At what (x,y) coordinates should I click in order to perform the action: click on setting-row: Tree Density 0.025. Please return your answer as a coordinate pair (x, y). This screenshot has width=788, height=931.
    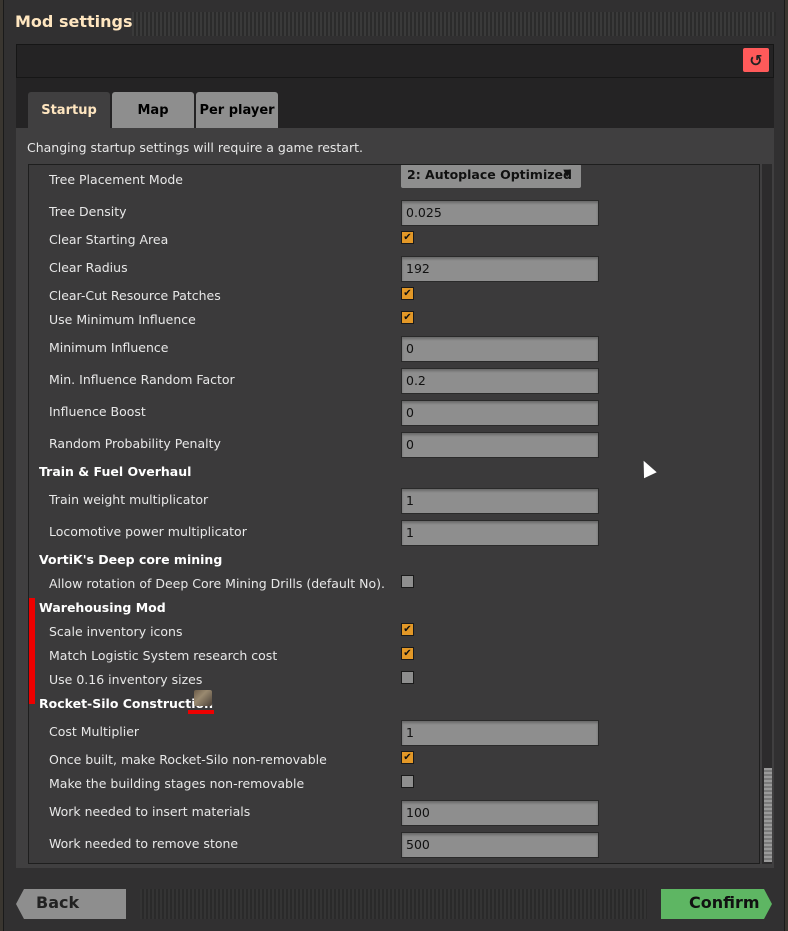
    Looking at the image, I should click on (389, 213).